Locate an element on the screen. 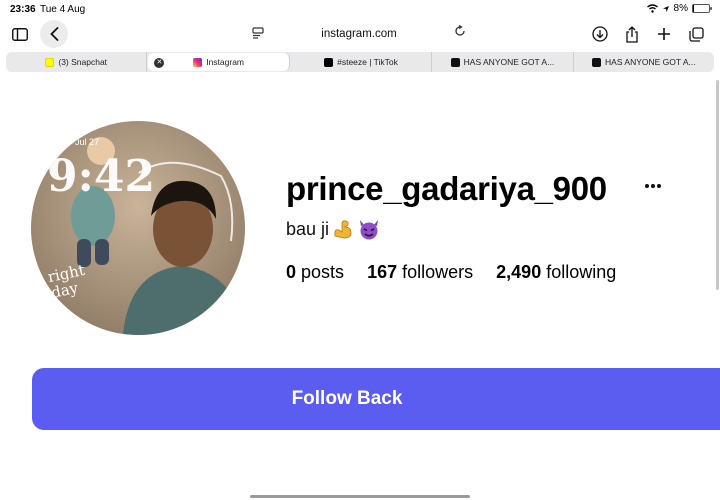 This screenshot has width=720, height=500. page-menu-icon is located at coordinates (258, 33).